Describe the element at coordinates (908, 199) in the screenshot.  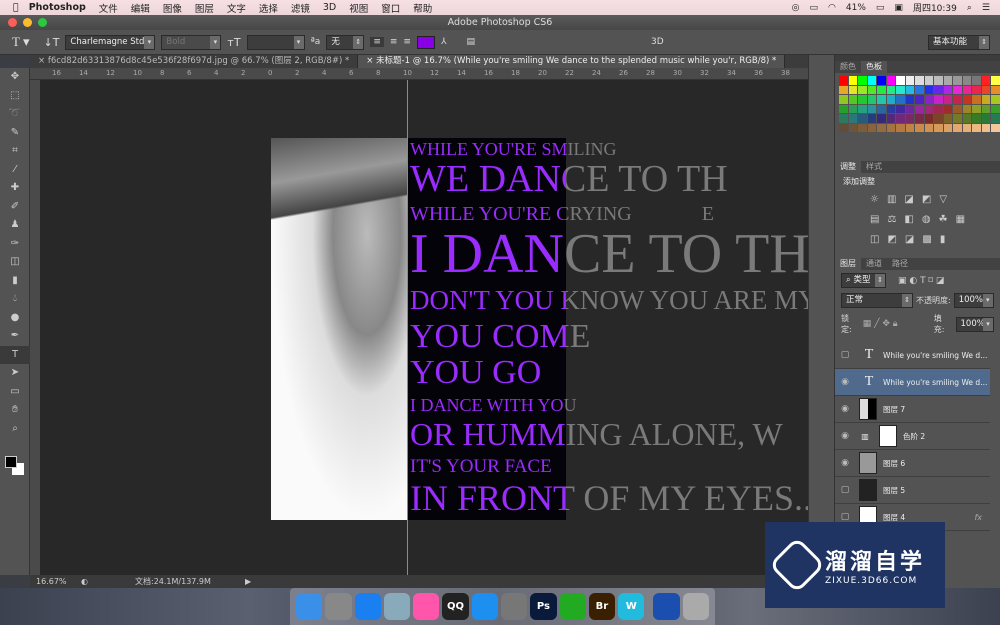
I see `curves-icon: ◪` at that location.